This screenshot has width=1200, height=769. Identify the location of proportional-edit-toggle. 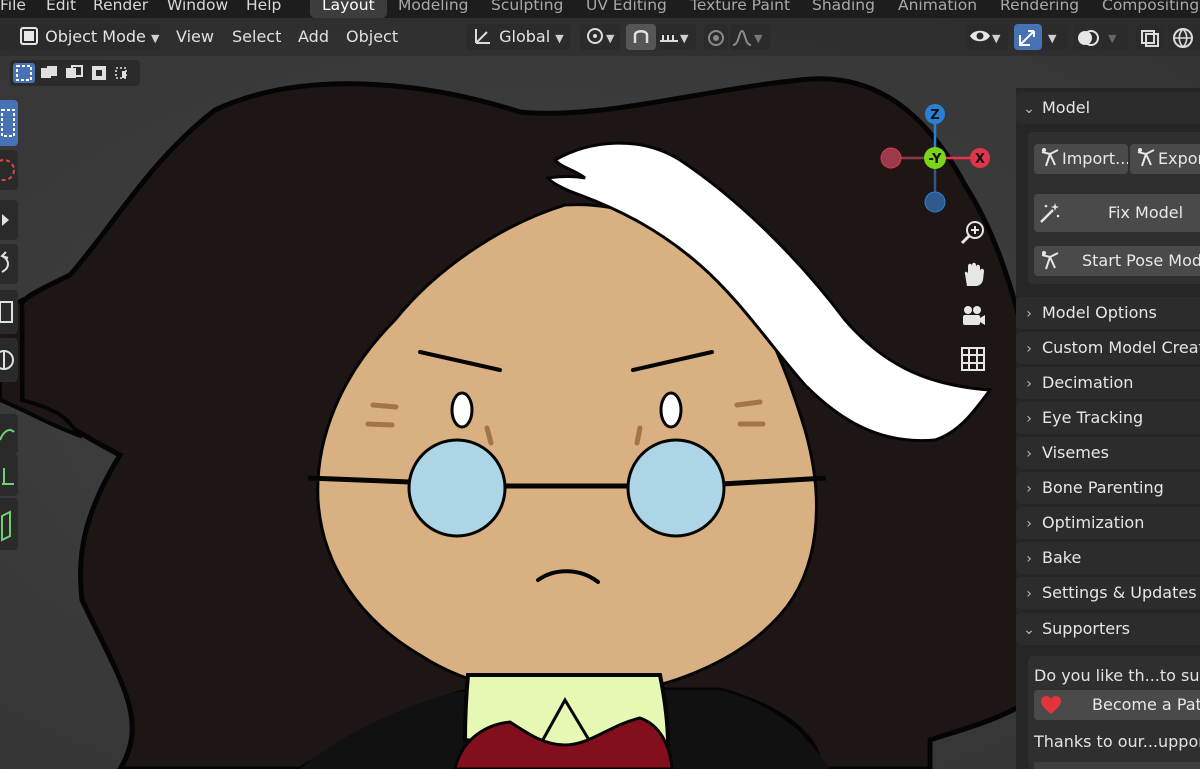
(716, 37).